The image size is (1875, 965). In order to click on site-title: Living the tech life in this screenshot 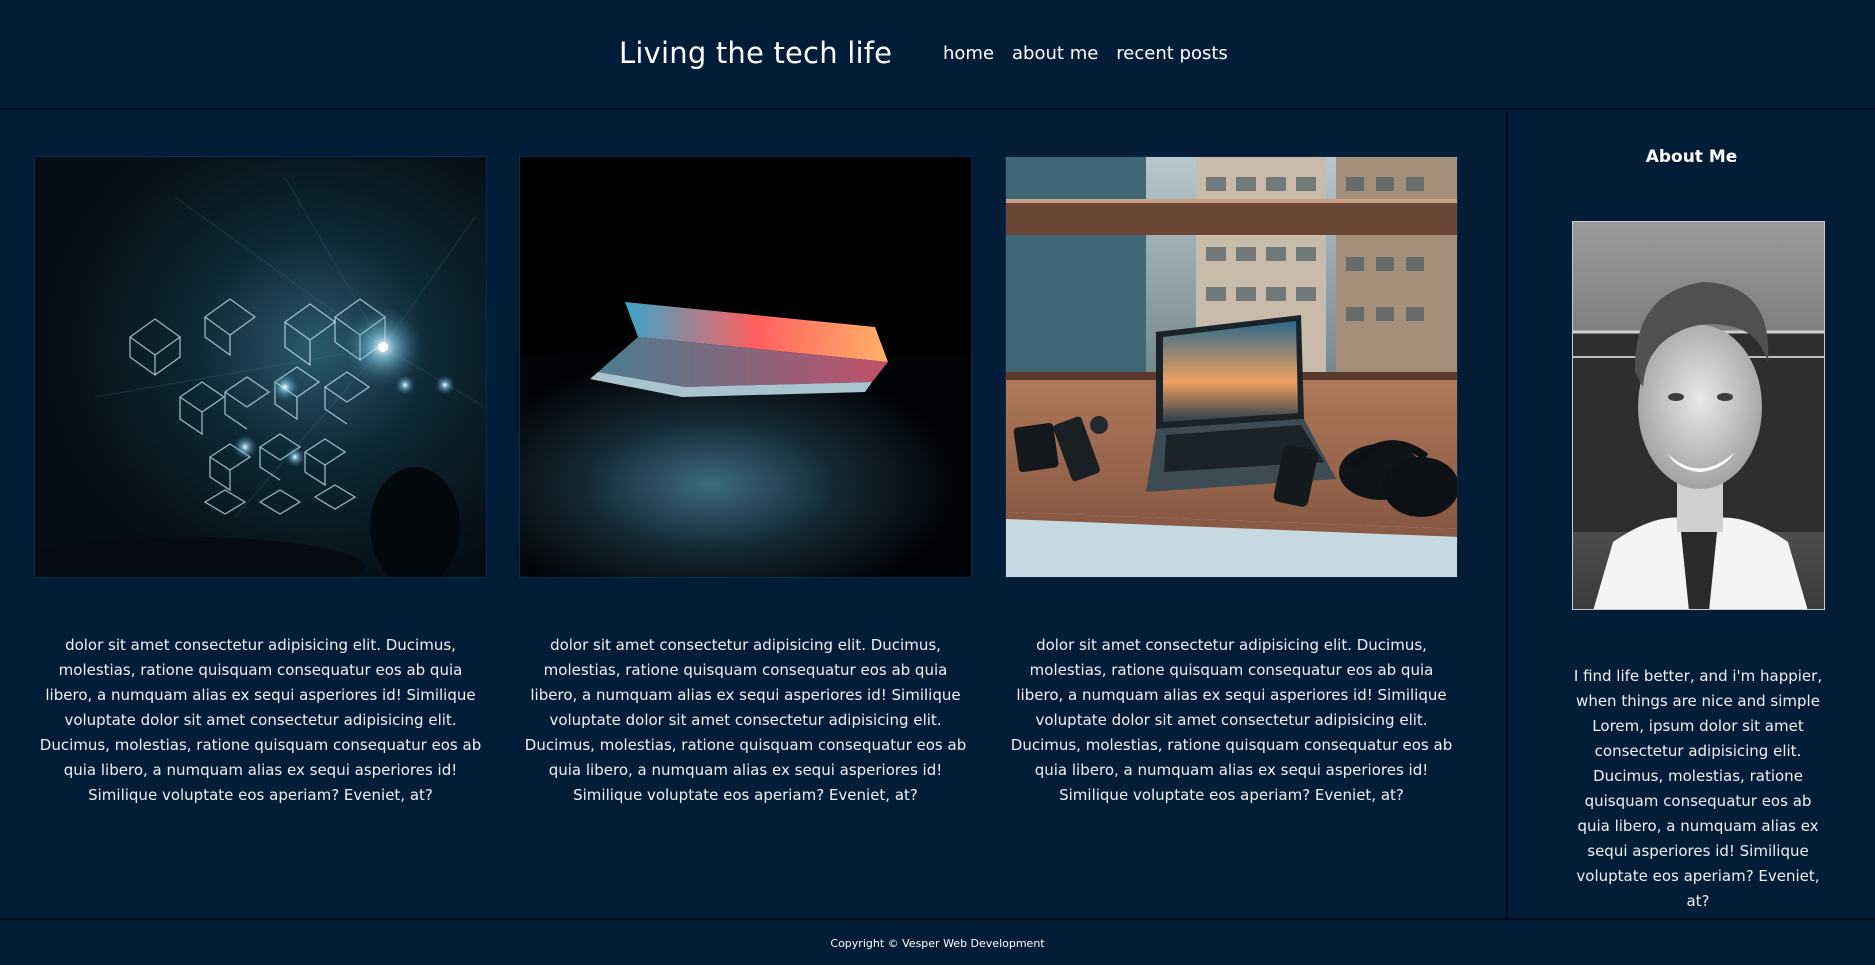, I will do `click(755, 53)`.